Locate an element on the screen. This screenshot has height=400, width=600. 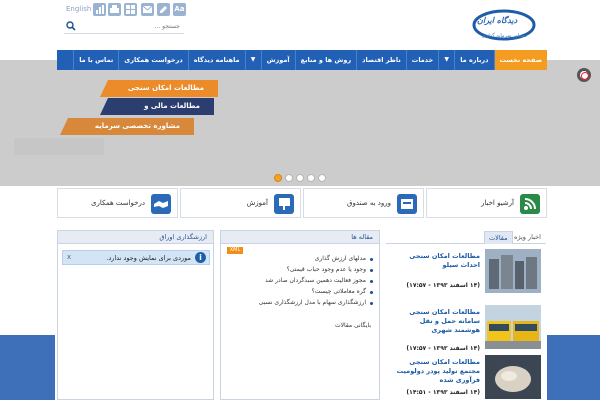
search-box is located at coordinates (124, 27).